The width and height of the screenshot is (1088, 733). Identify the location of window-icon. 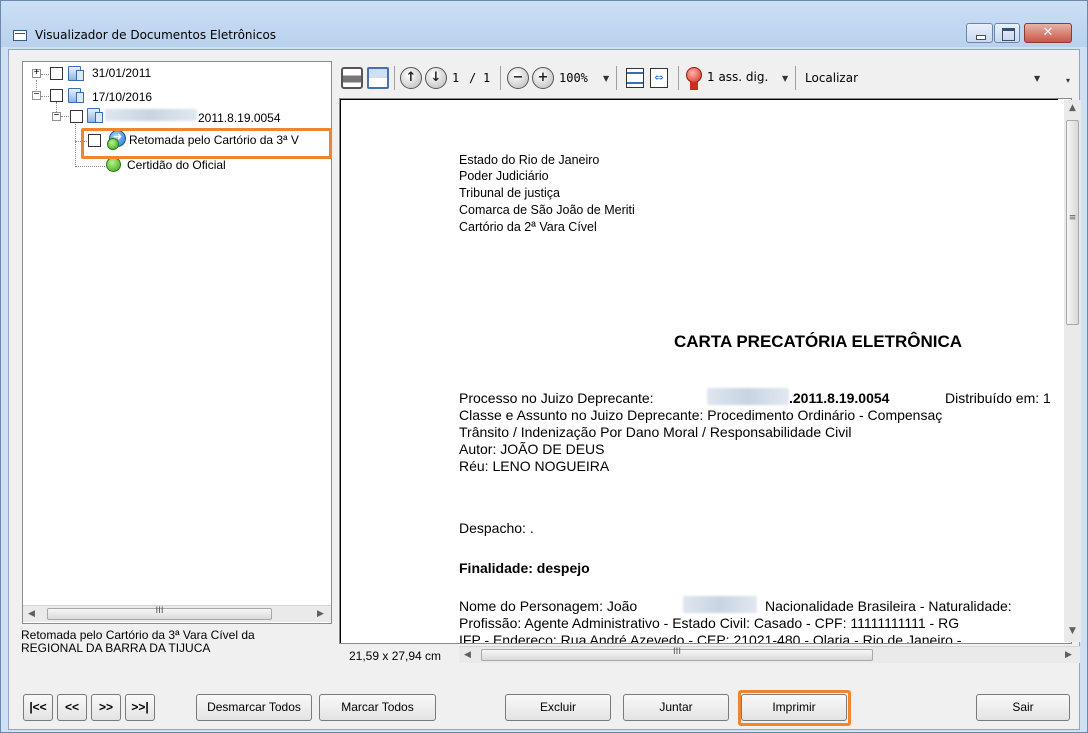
(20, 35).